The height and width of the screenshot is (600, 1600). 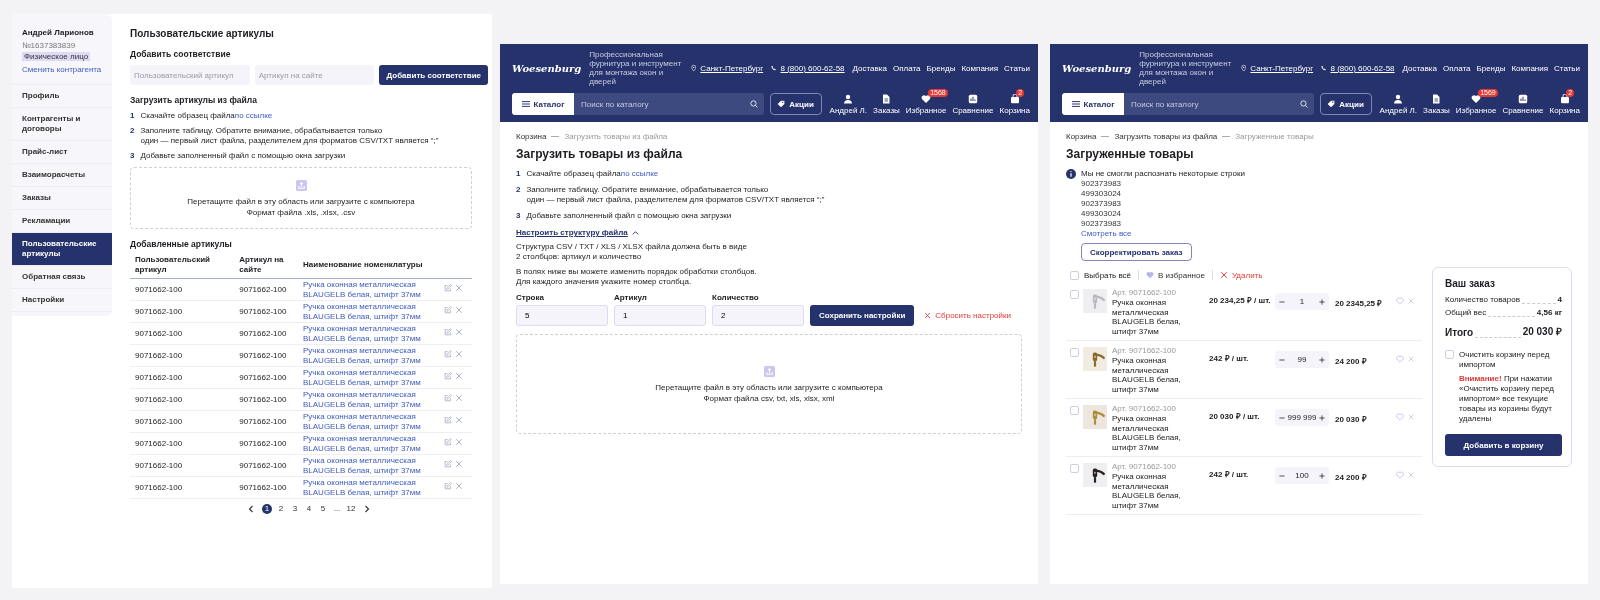 I want to click on nav-link: Доставка, so click(x=1419, y=68).